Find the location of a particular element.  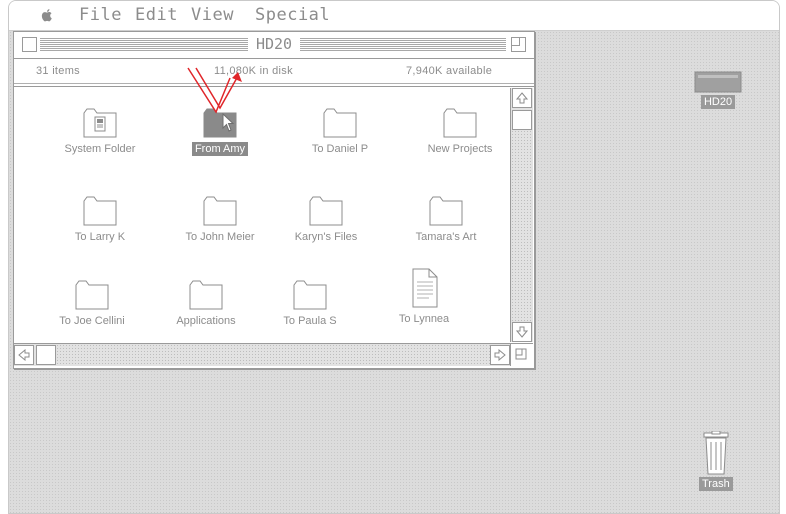

document-icon is located at coordinates (425, 288).